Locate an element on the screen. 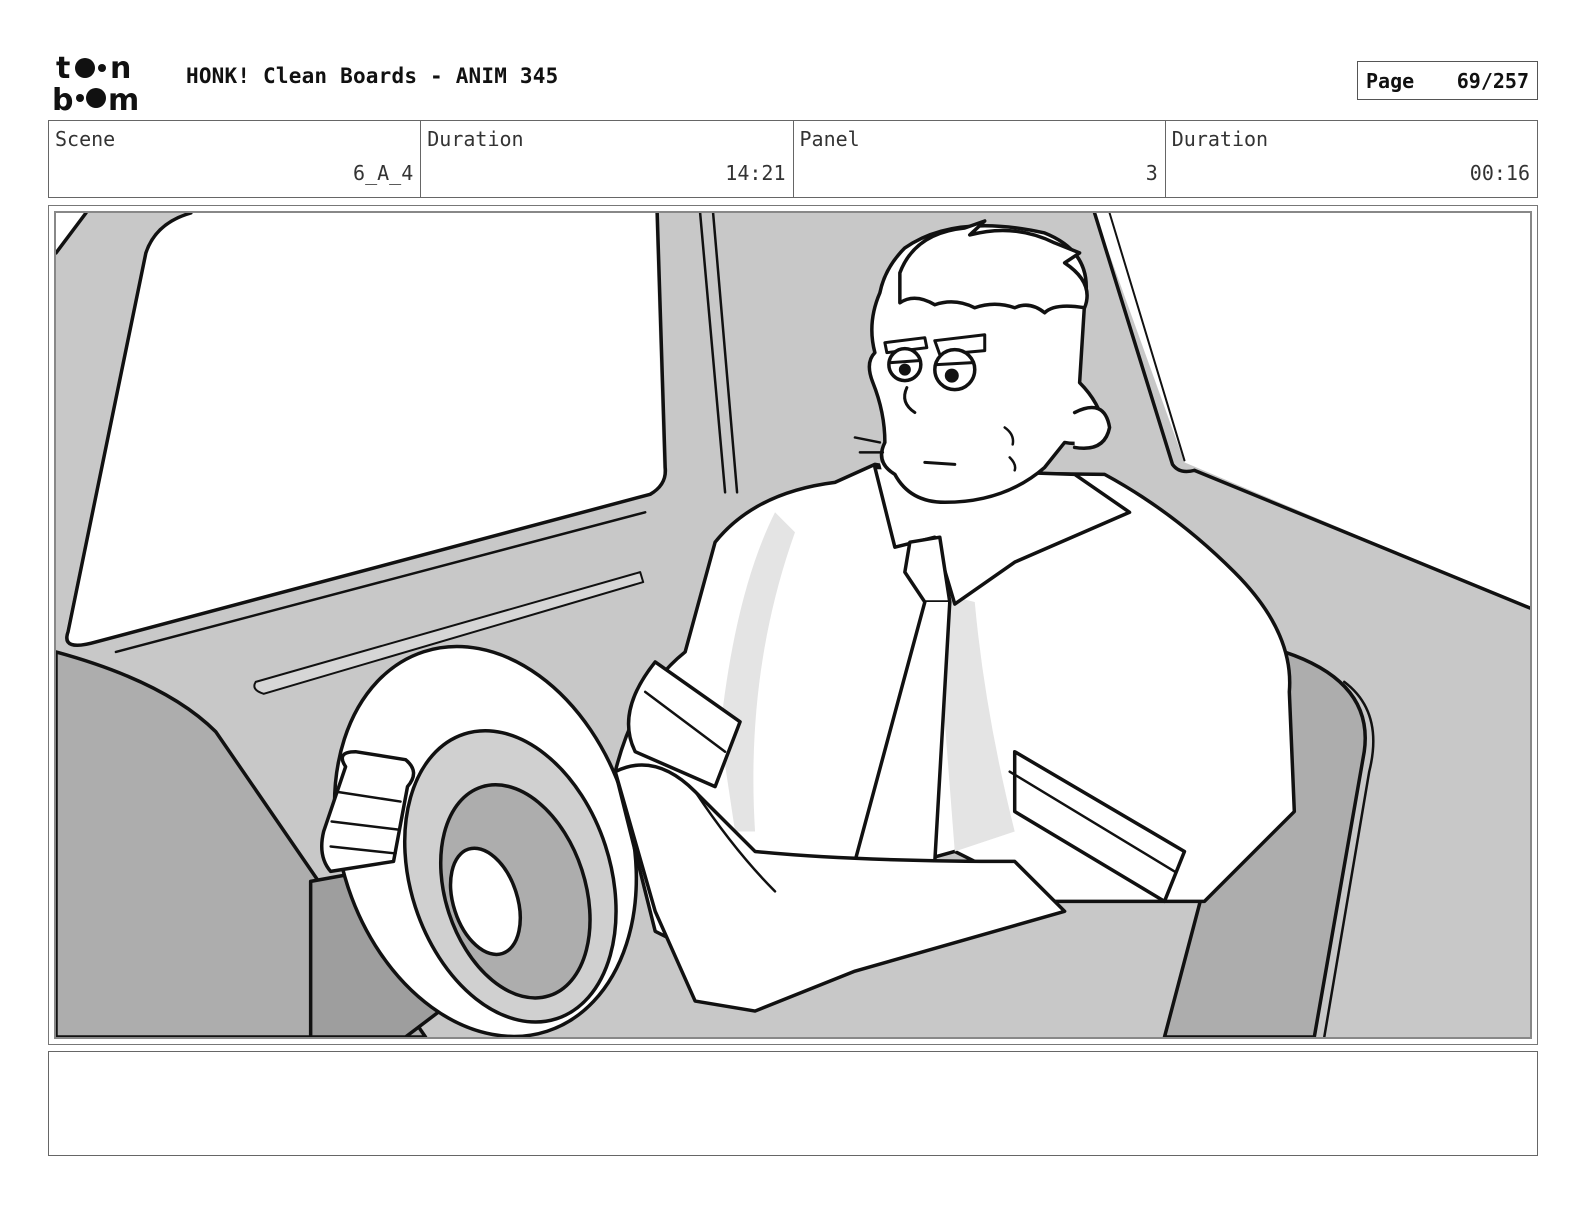 The height and width of the screenshot is (1224, 1584). scene-duration-cell: Duration 14:21 is located at coordinates (607, 159).